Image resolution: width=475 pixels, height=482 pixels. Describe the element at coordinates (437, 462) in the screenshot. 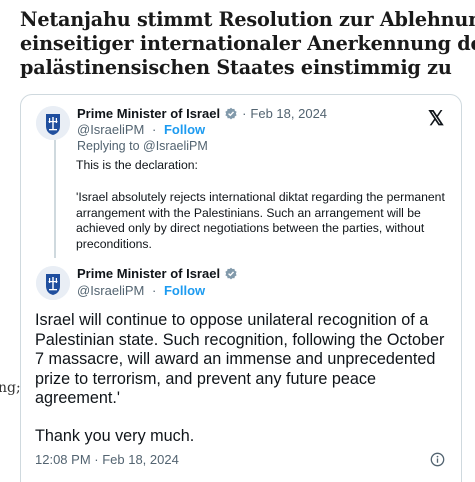

I see `info-icon` at that location.